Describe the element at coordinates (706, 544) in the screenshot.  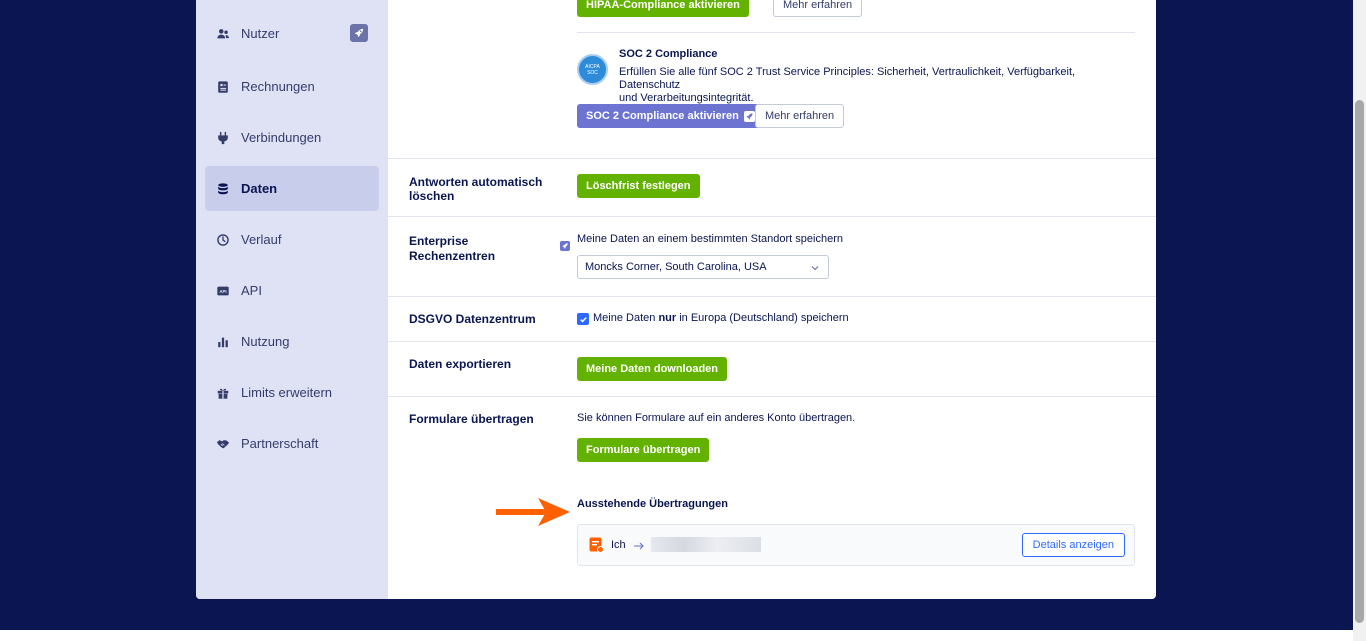
I see `recipient-redacted` at that location.